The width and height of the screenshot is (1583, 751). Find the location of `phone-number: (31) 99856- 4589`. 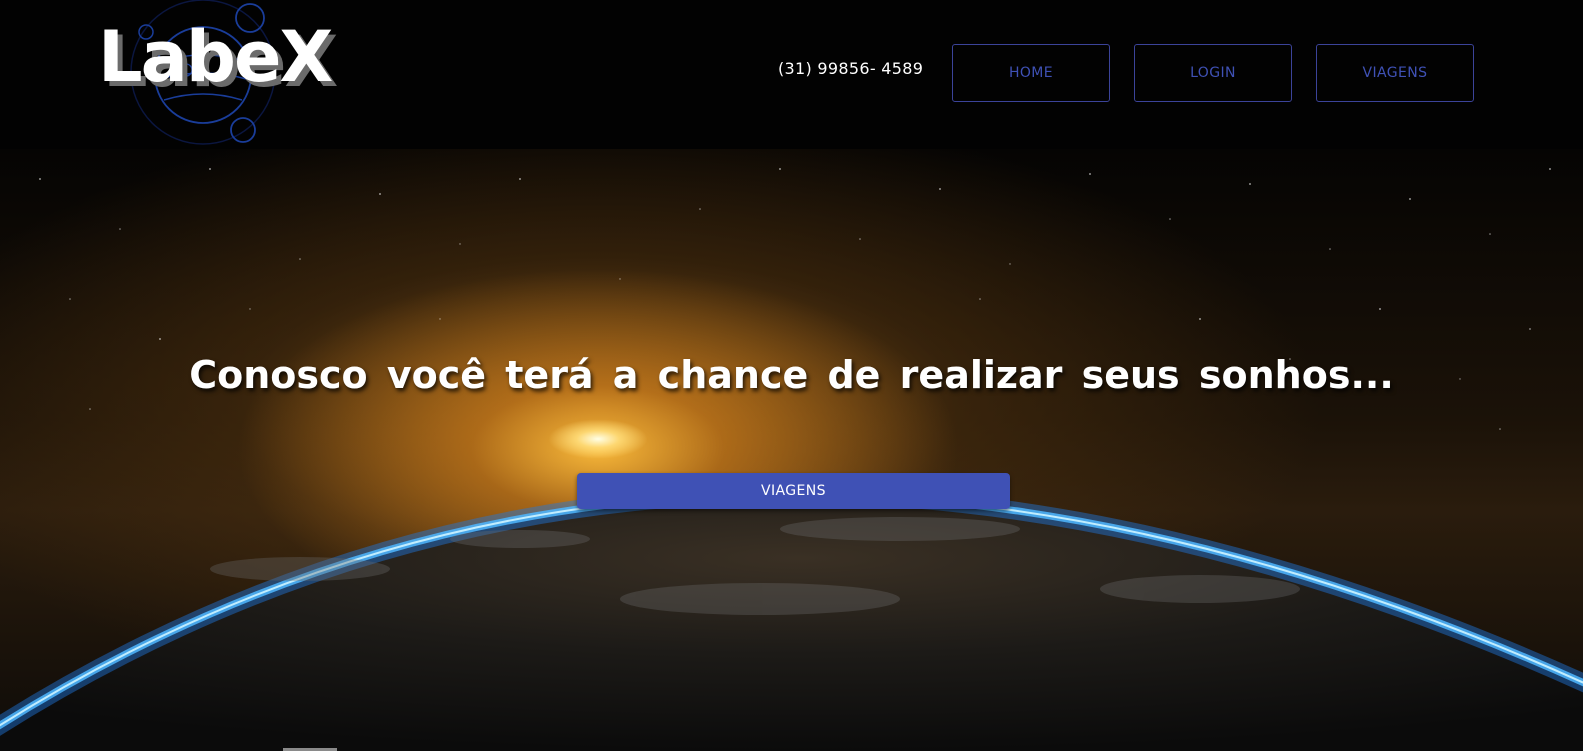

phone-number: (31) 99856- 4589 is located at coordinates (851, 68).